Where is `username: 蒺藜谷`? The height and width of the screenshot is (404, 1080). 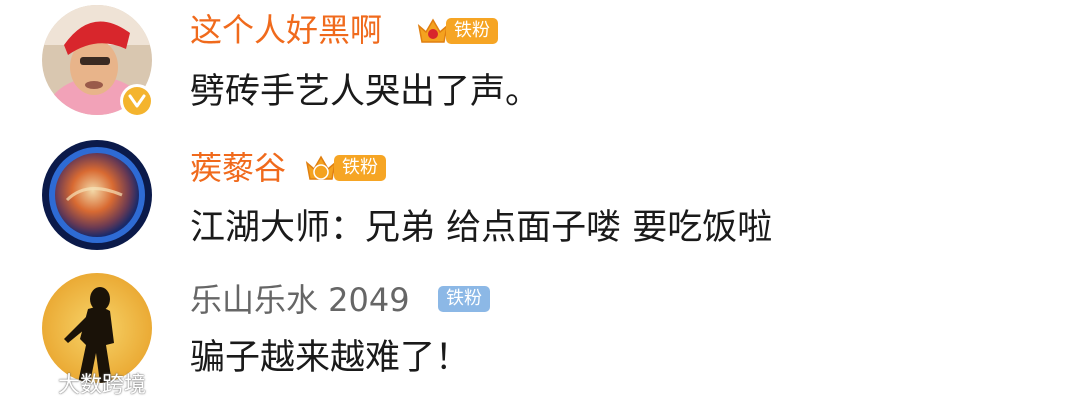
username: 蒺藜谷 is located at coordinates (238, 168).